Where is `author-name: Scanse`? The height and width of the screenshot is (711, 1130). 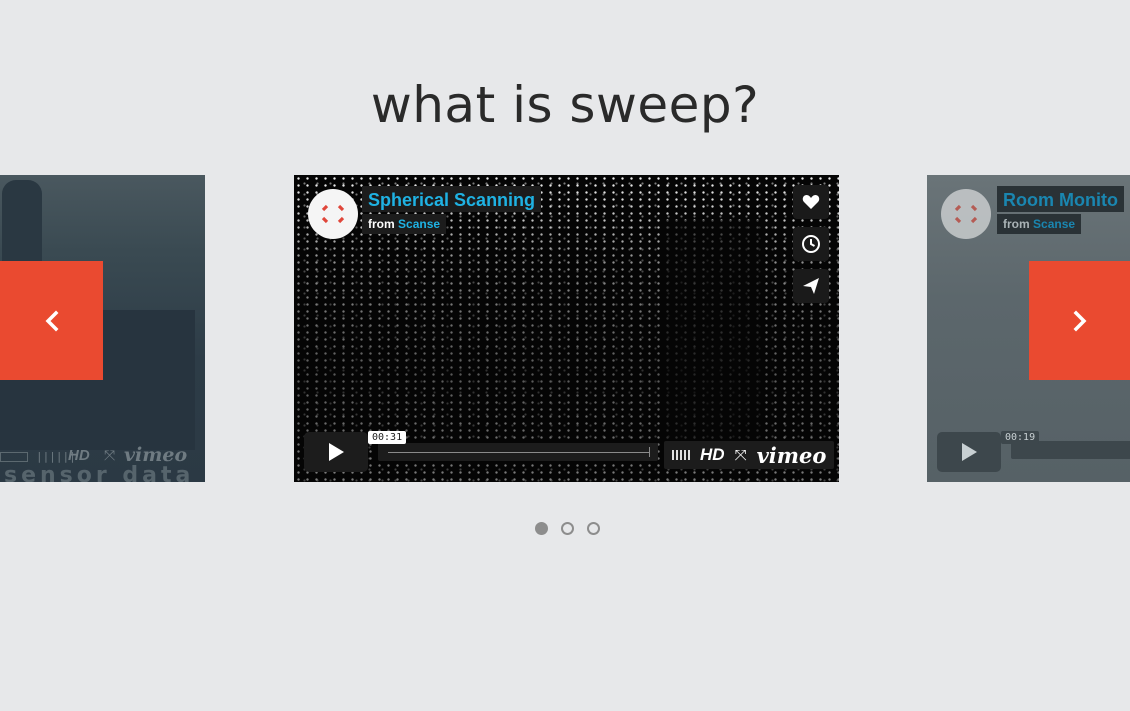
author-name: Scanse is located at coordinates (1054, 224).